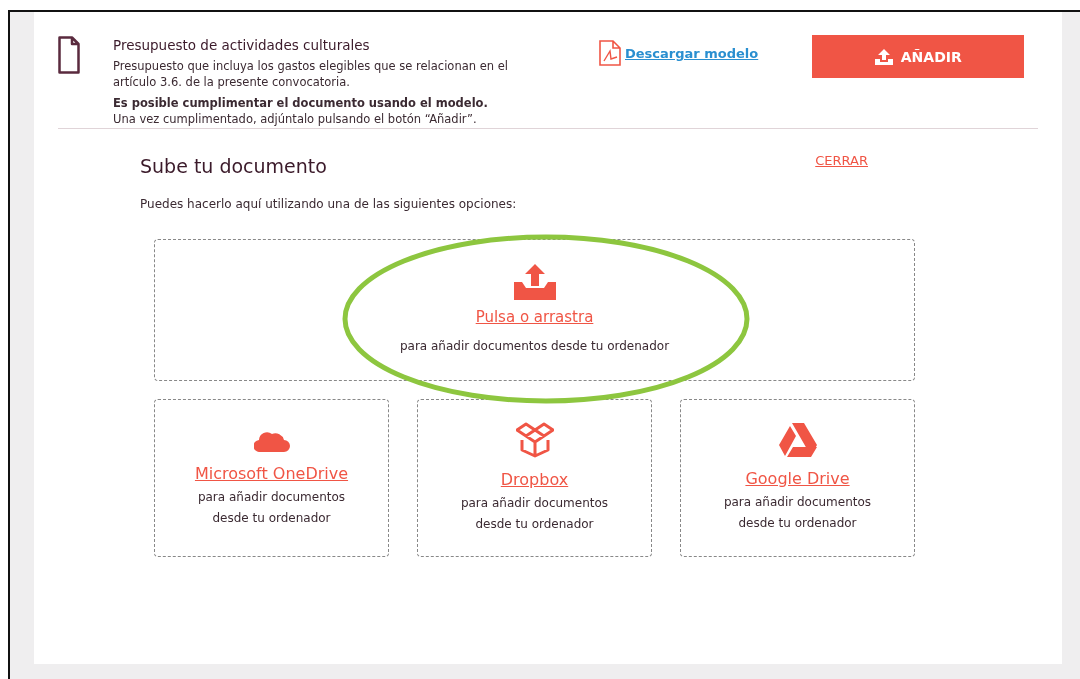  Describe the element at coordinates (69, 55) in the screenshot. I see `document-icon` at that location.